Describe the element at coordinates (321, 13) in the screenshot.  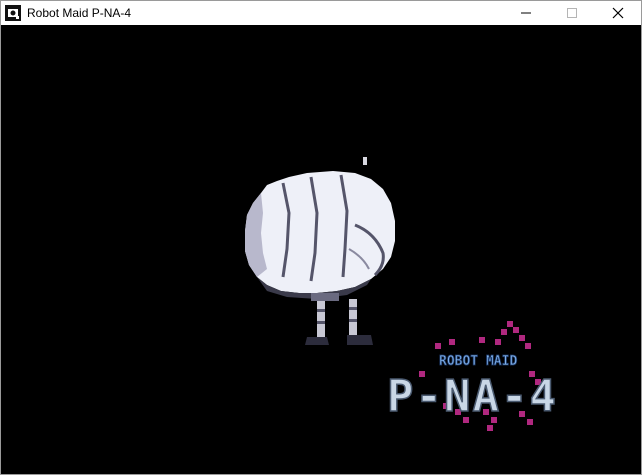
I see `title-bar: Robot Maid P-NA-4` at that location.